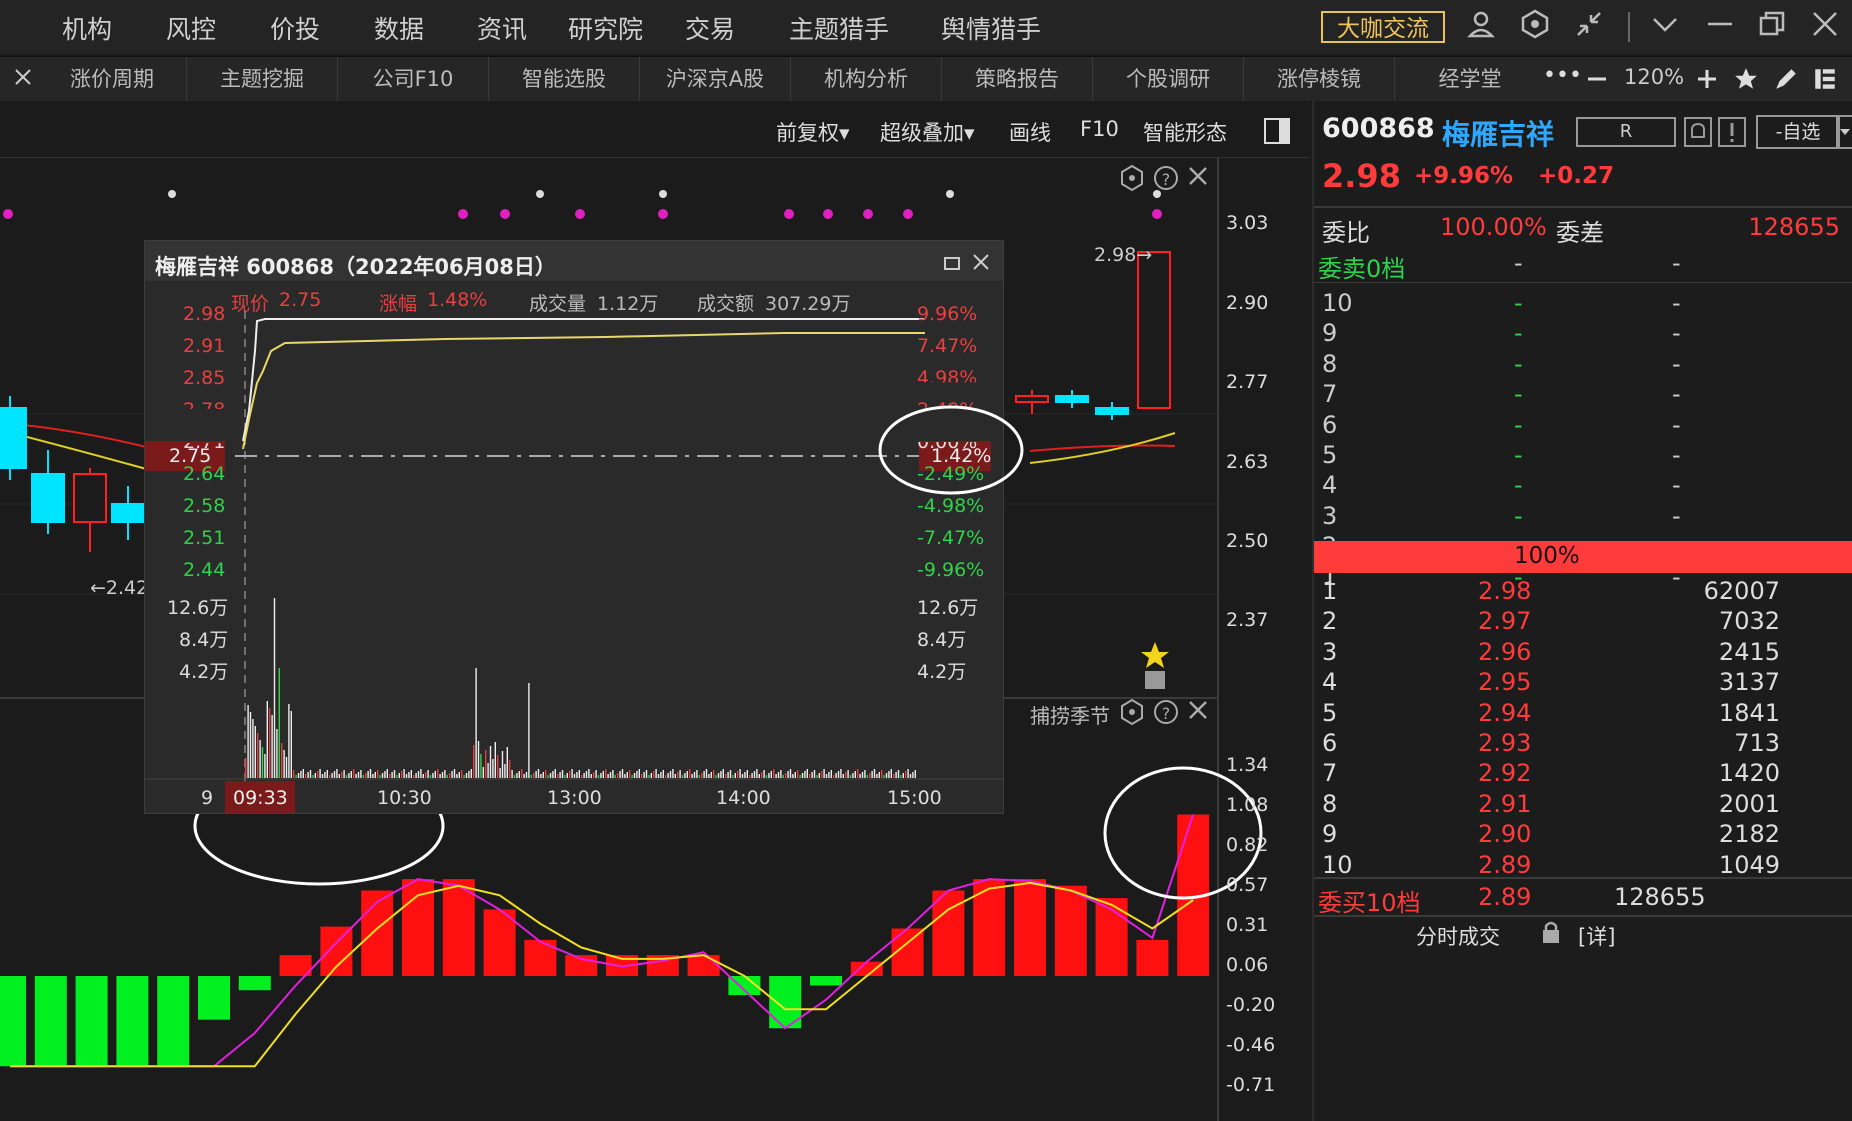 Image resolution: width=1852 pixels, height=1121 pixels. I want to click on draw-line-button: 画线, so click(1030, 132).